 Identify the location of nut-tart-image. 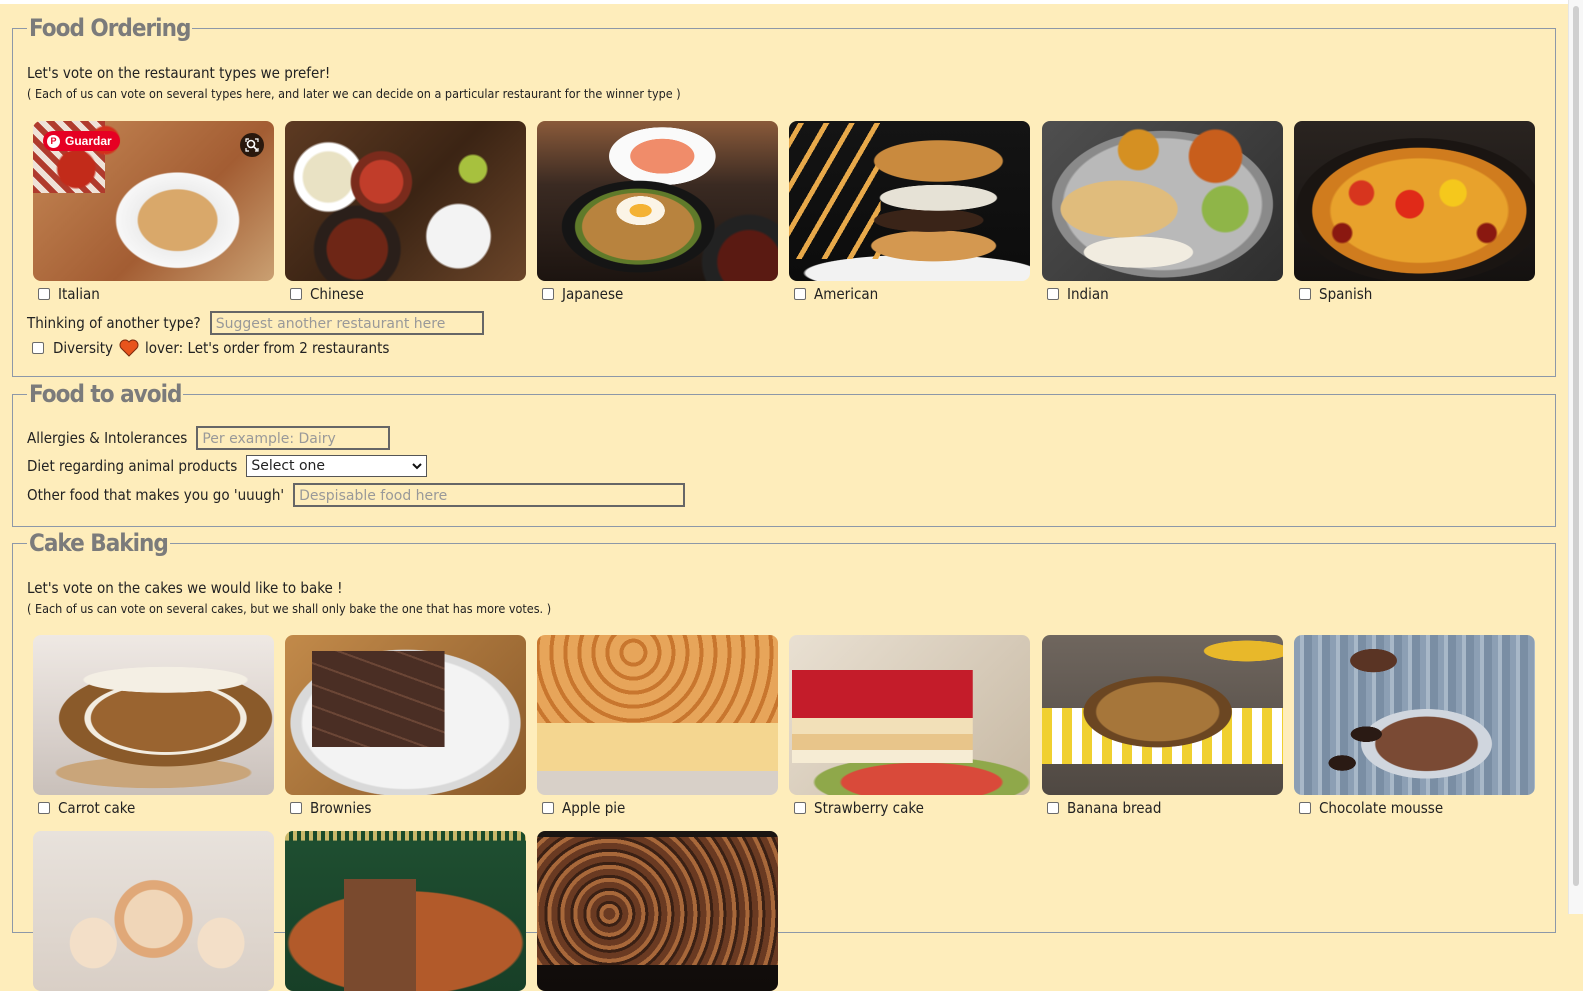
(657, 911).